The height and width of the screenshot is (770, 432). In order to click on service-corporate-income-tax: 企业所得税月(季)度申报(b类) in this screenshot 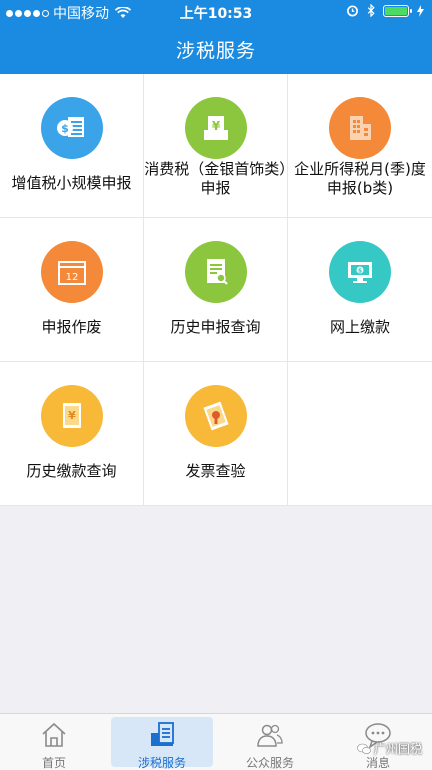, I will do `click(360, 146)`.